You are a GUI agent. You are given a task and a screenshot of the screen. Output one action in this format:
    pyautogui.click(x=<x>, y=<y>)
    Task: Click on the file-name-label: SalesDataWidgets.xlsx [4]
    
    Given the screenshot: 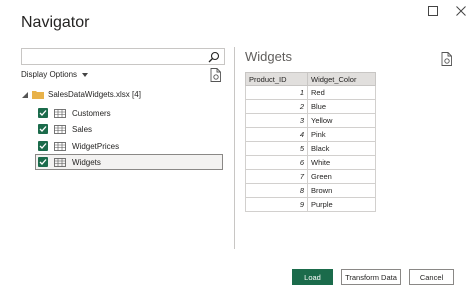 What is the action you would take?
    pyautogui.click(x=94, y=94)
    